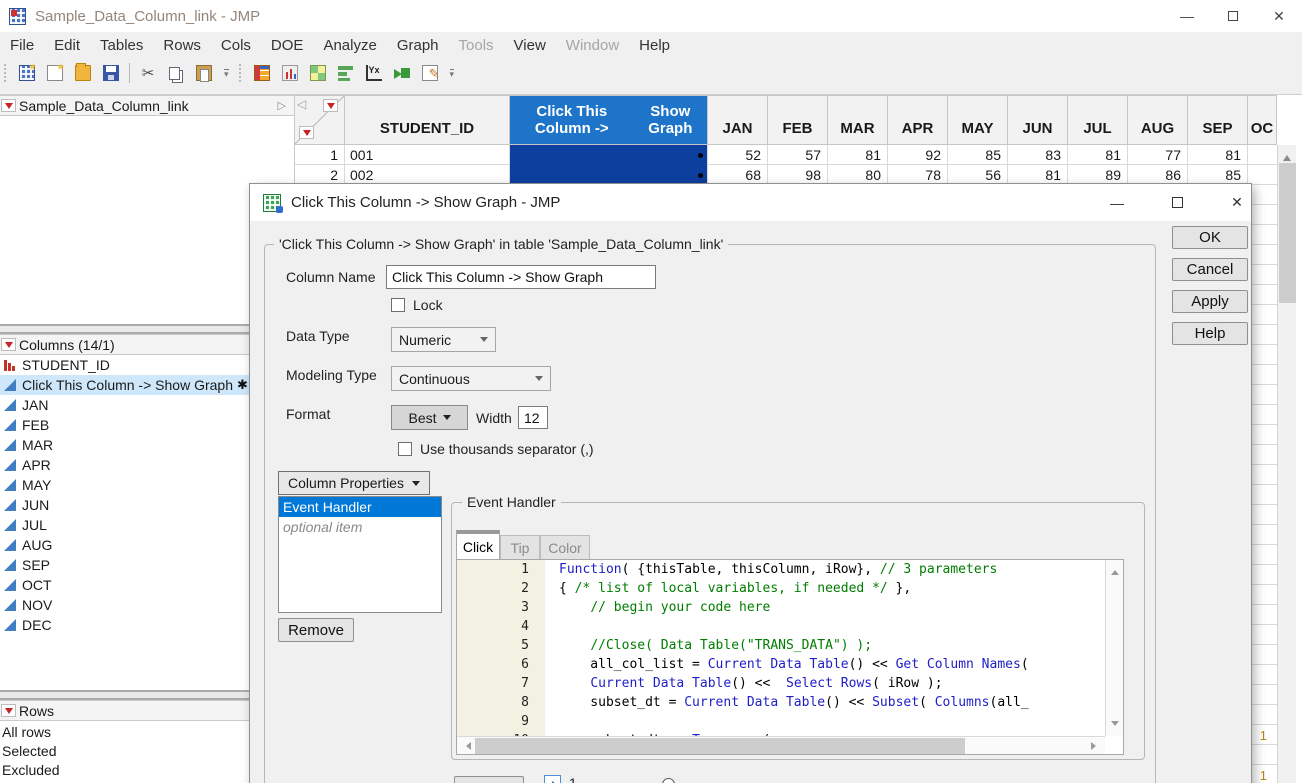 The height and width of the screenshot is (783, 1302). I want to click on width-input, so click(533, 417).